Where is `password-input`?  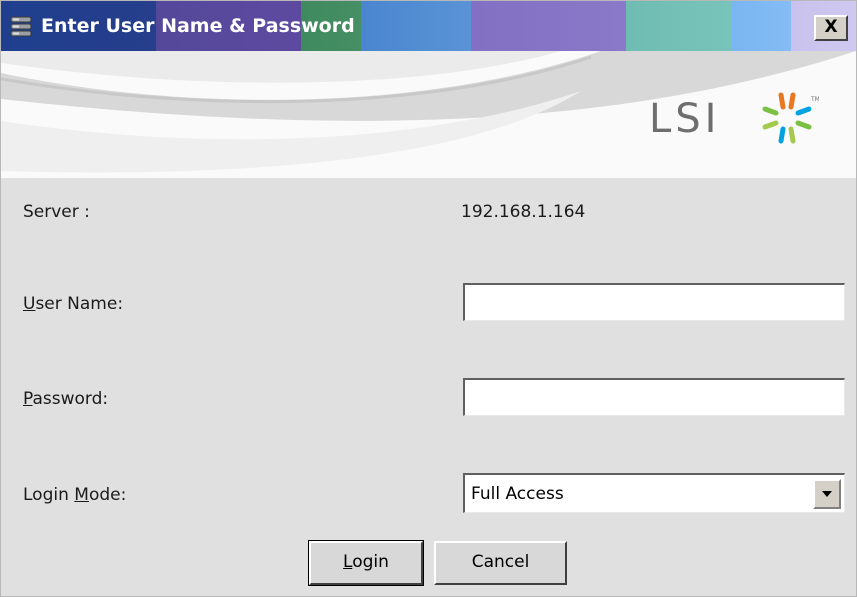
password-input is located at coordinates (654, 397).